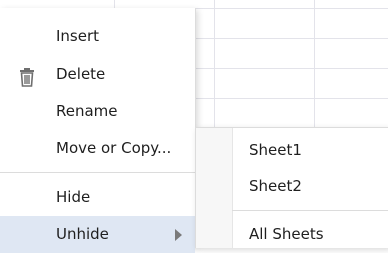 The image size is (388, 253). What do you see at coordinates (275, 186) in the screenshot?
I see `submenu-item-label: Sheet2` at bounding box center [275, 186].